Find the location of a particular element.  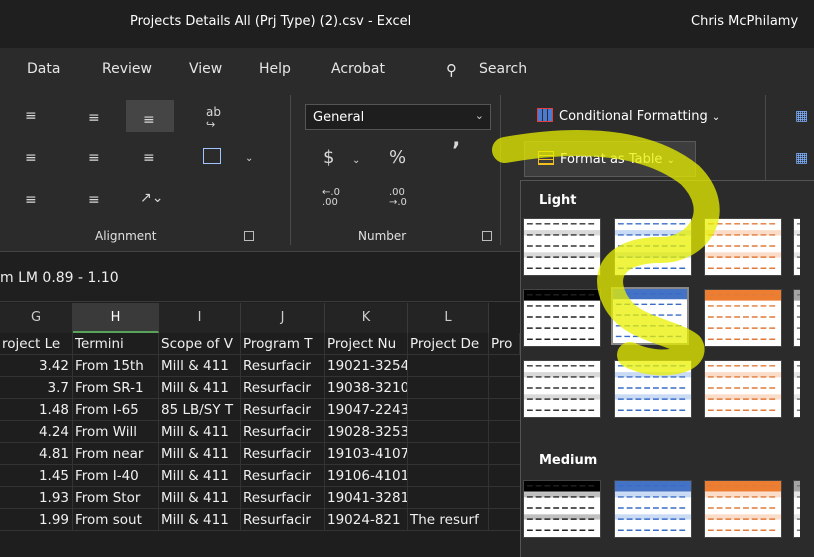

align-center-icon: ≡ is located at coordinates (94, 158).